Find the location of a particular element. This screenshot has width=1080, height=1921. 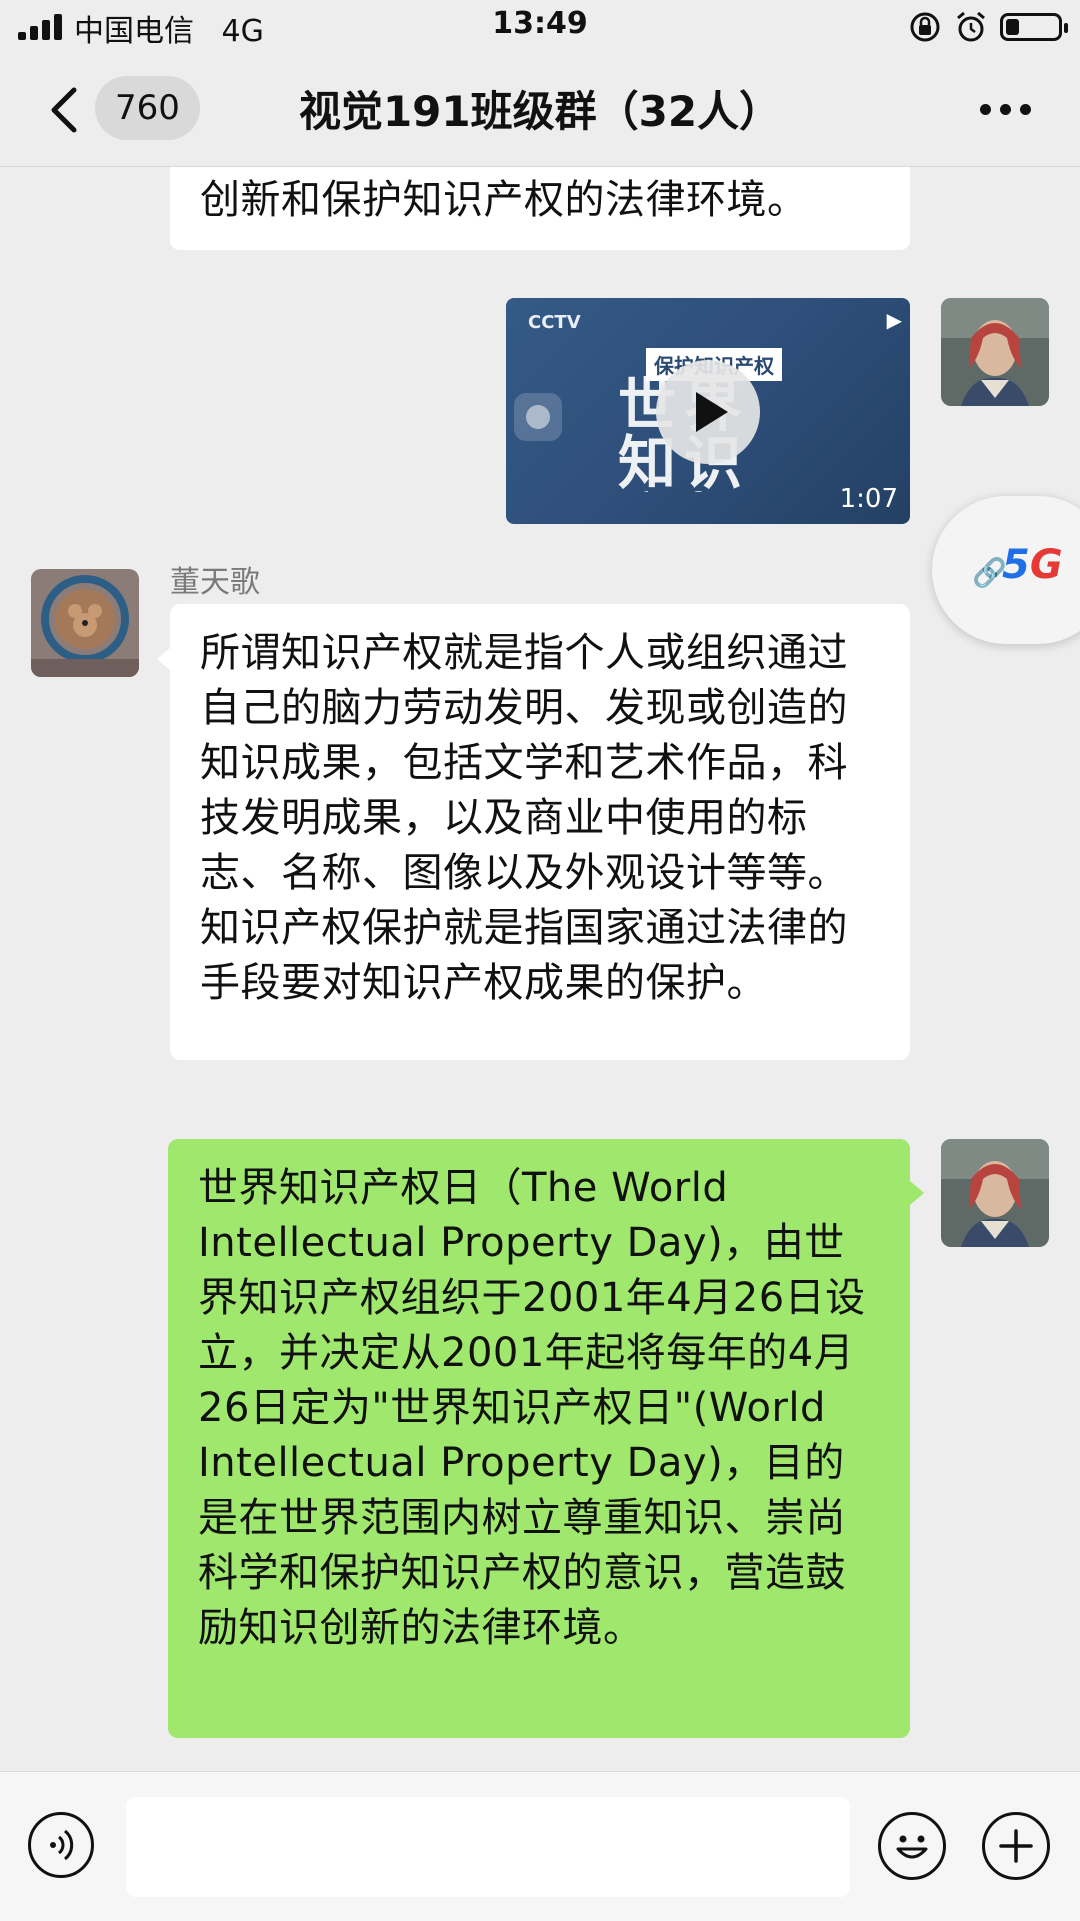

avatar-sender is located at coordinates (85, 623).